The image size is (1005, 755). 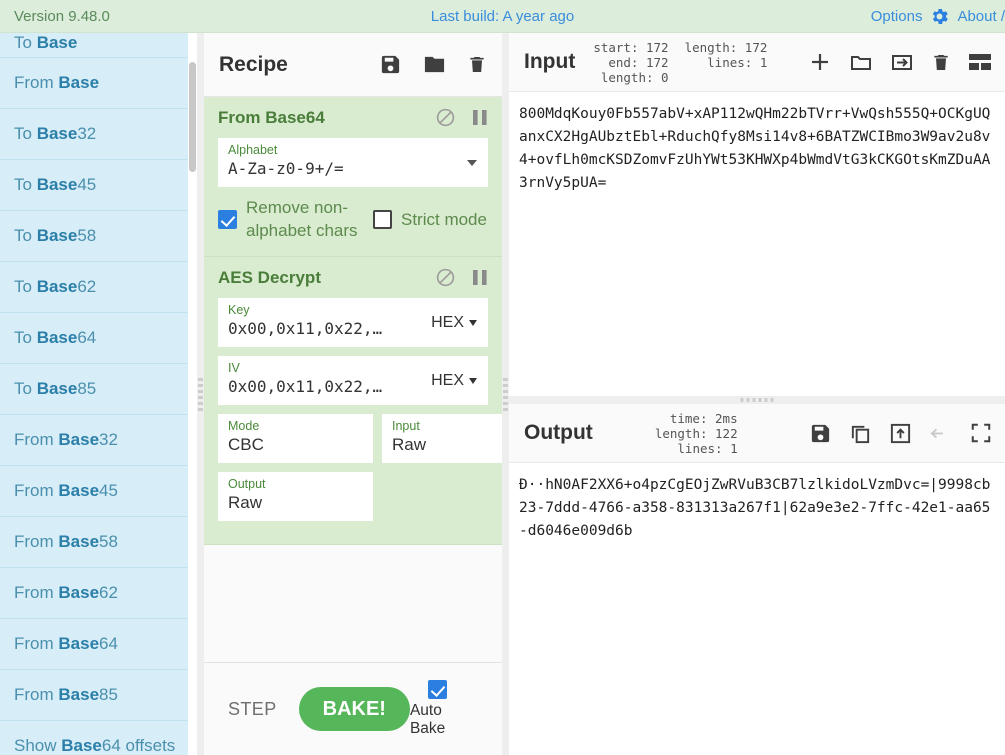 I want to click on arg-mode-value: CBC, so click(x=295, y=445).